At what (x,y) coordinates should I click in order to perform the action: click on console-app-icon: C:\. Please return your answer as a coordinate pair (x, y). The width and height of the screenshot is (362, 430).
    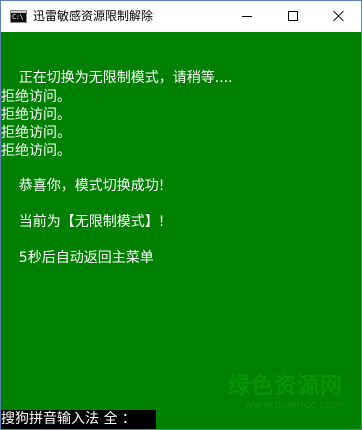
    Looking at the image, I should click on (18, 16).